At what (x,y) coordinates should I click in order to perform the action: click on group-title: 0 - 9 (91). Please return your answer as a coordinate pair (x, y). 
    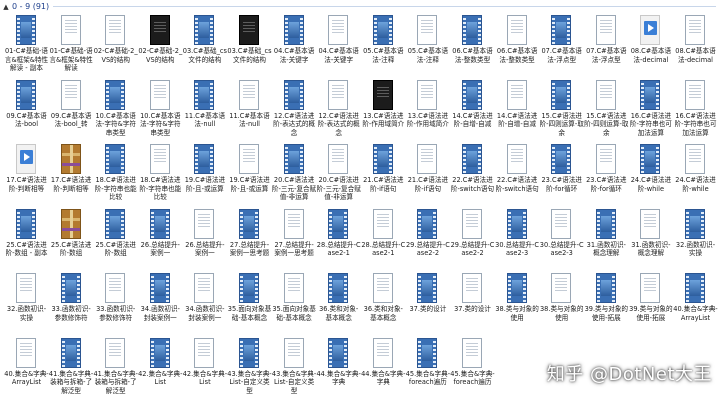
    Looking at the image, I should click on (31, 6).